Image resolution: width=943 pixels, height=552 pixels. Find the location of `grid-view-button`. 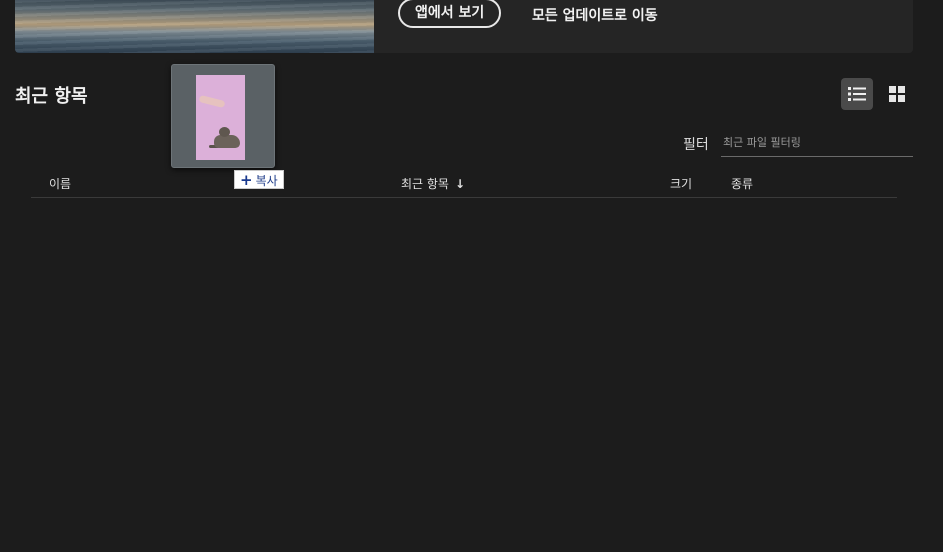

grid-view-button is located at coordinates (897, 94).